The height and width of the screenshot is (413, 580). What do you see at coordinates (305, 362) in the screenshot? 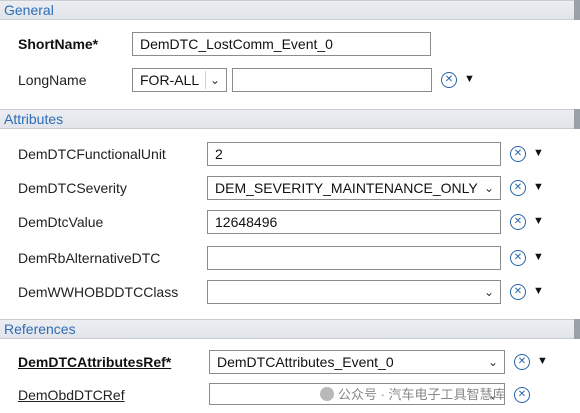
I see `dtc-attributes-ref-value: DemDTCAttributes_Event_0` at bounding box center [305, 362].